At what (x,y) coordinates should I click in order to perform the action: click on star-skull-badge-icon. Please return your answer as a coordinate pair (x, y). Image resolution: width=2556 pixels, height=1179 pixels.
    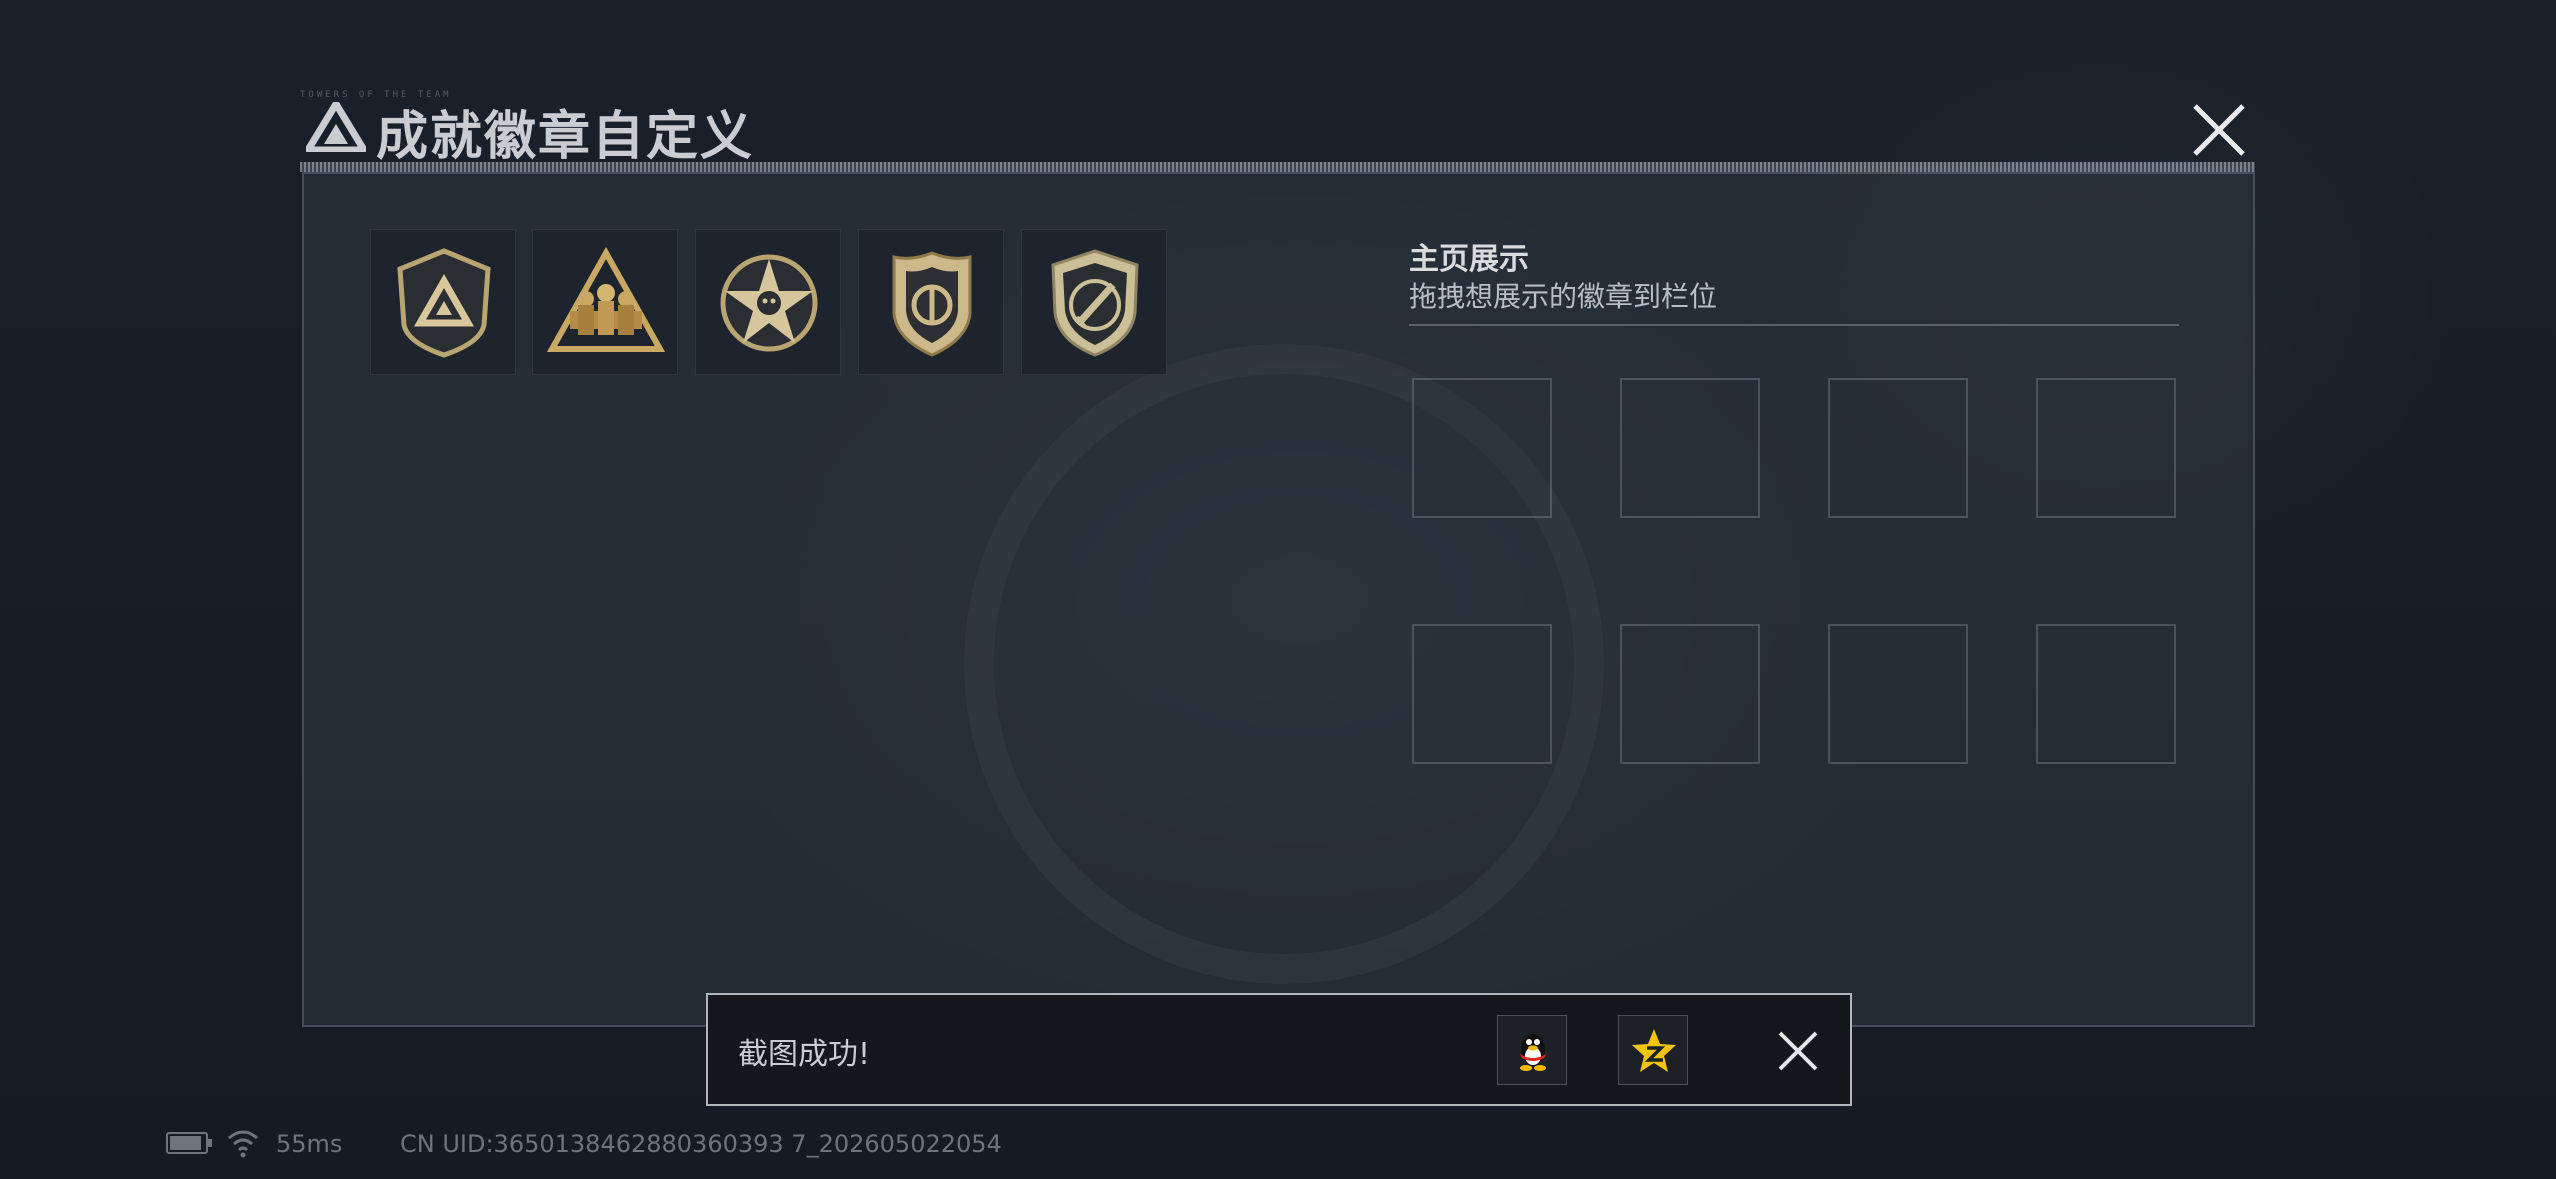
    Looking at the image, I should click on (769, 303).